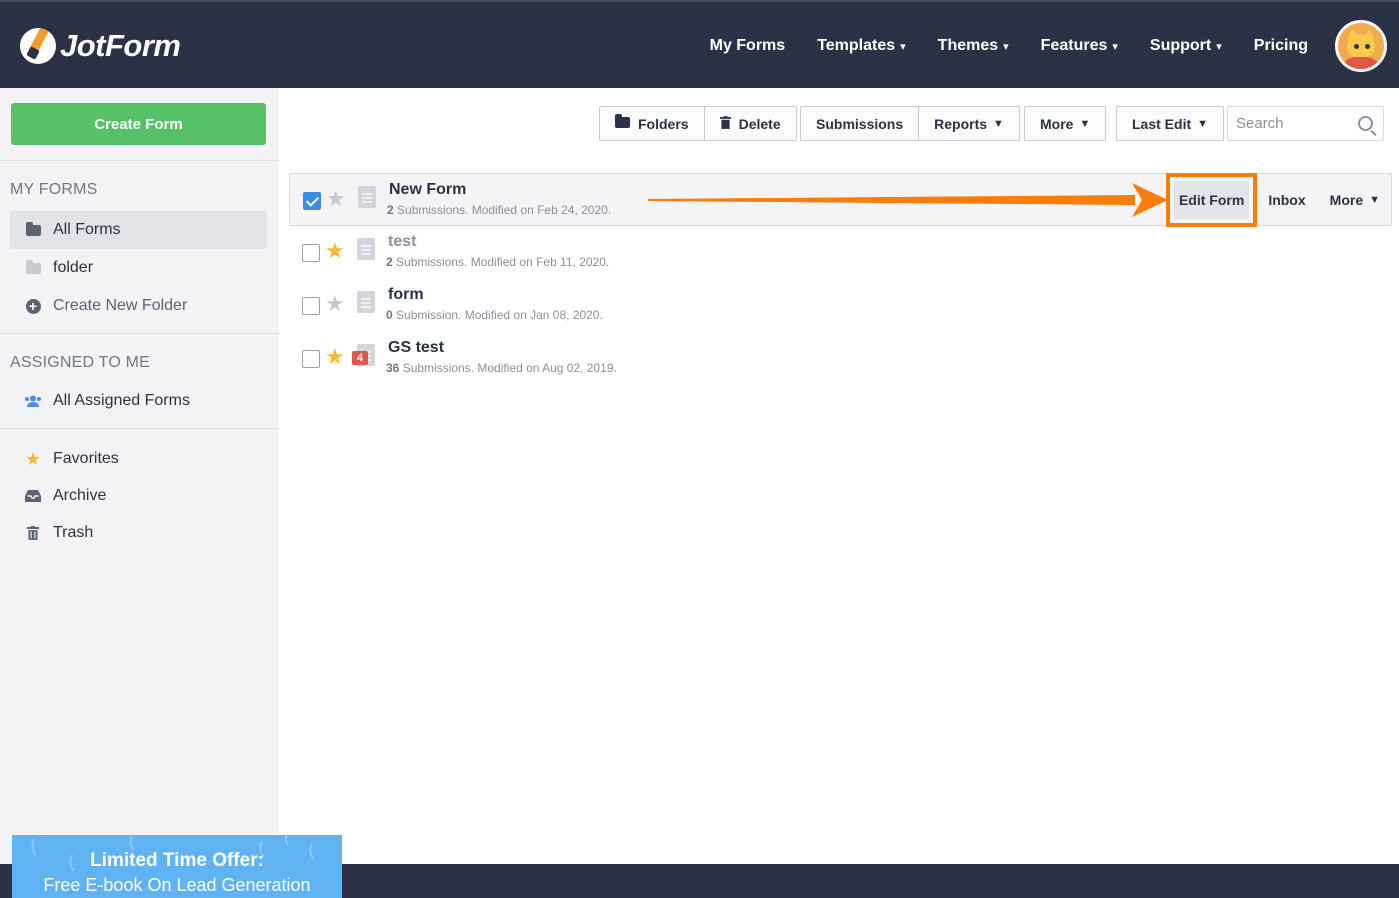  Describe the element at coordinates (393, 368) in the screenshot. I see `submission-count: 36` at that location.